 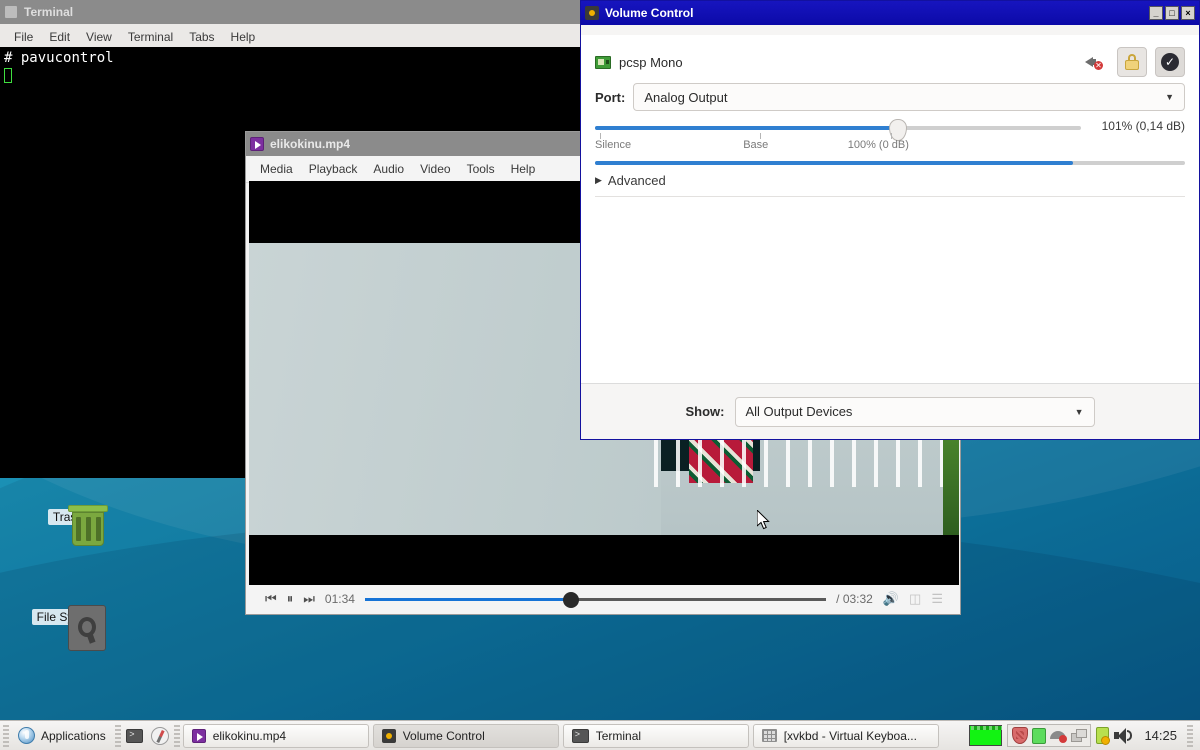 I want to click on applications-label: Applications, so click(x=73, y=735).